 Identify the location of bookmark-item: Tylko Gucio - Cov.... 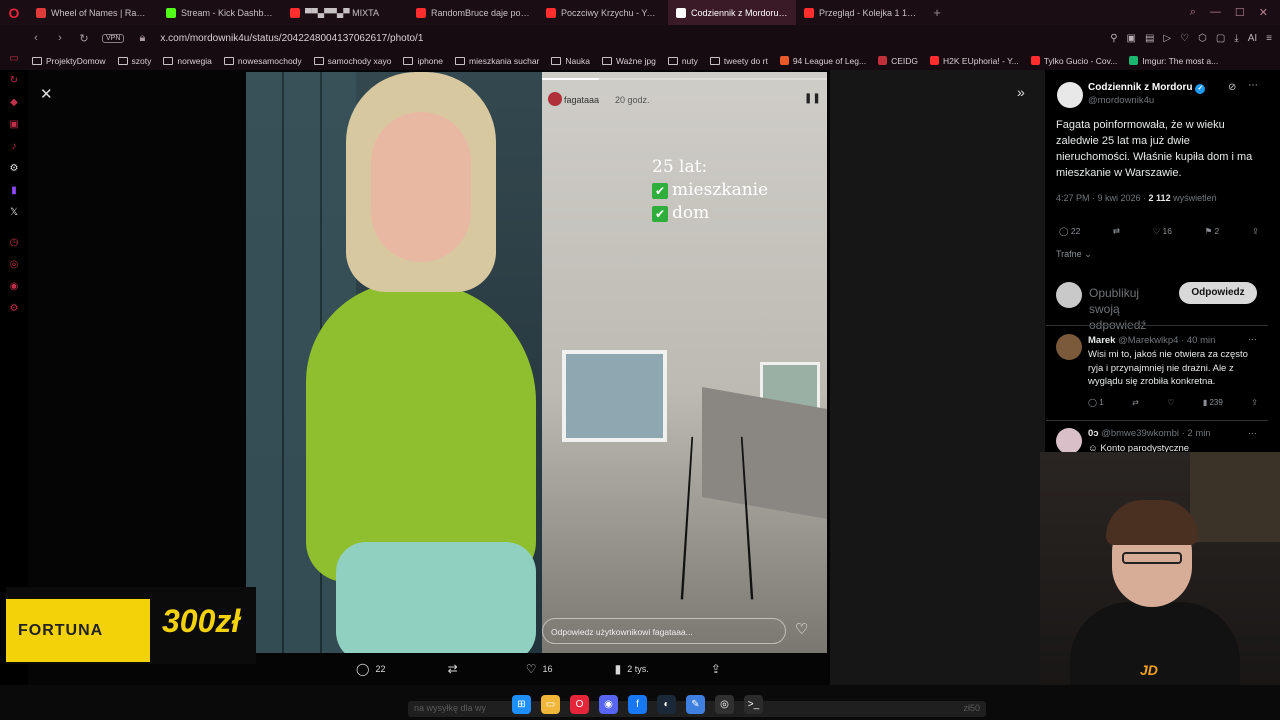
(1073, 61).